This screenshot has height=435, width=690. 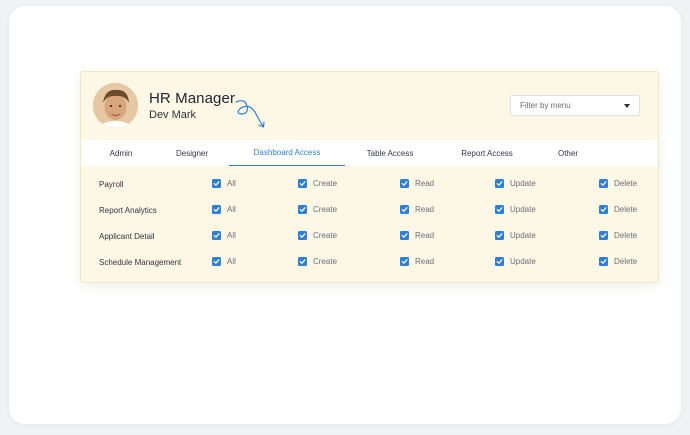 What do you see at coordinates (192, 98) in the screenshot?
I see `profile-title: HR Manager` at bounding box center [192, 98].